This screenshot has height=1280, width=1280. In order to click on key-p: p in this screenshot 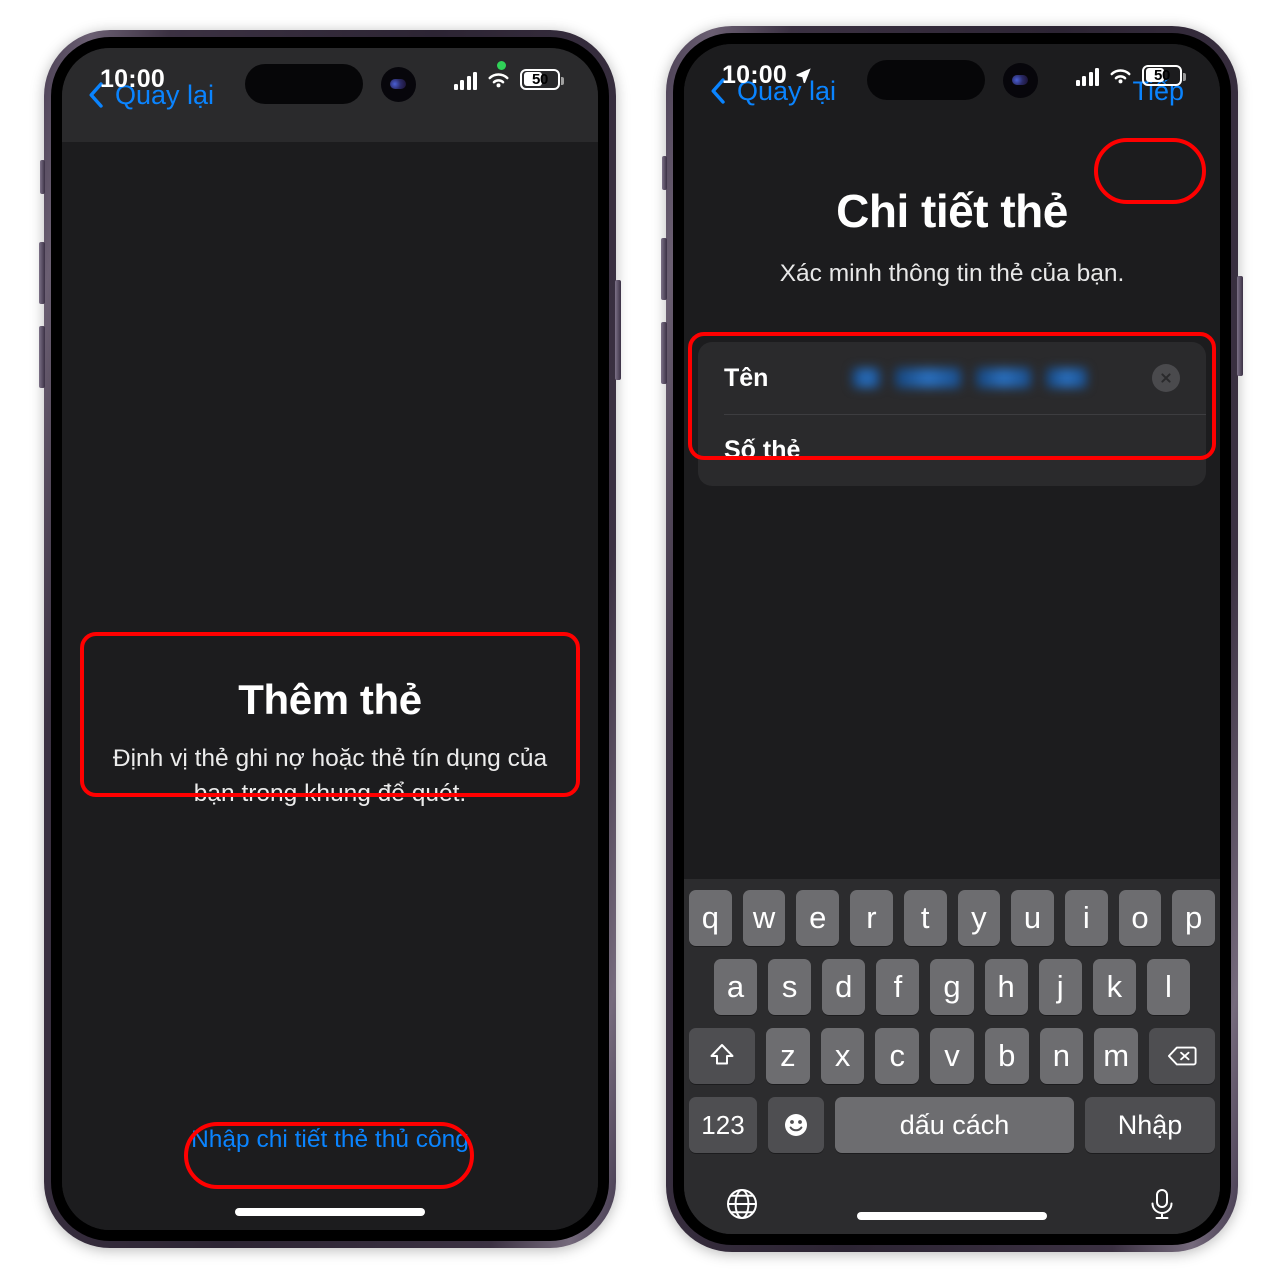, I will do `click(1194, 918)`.